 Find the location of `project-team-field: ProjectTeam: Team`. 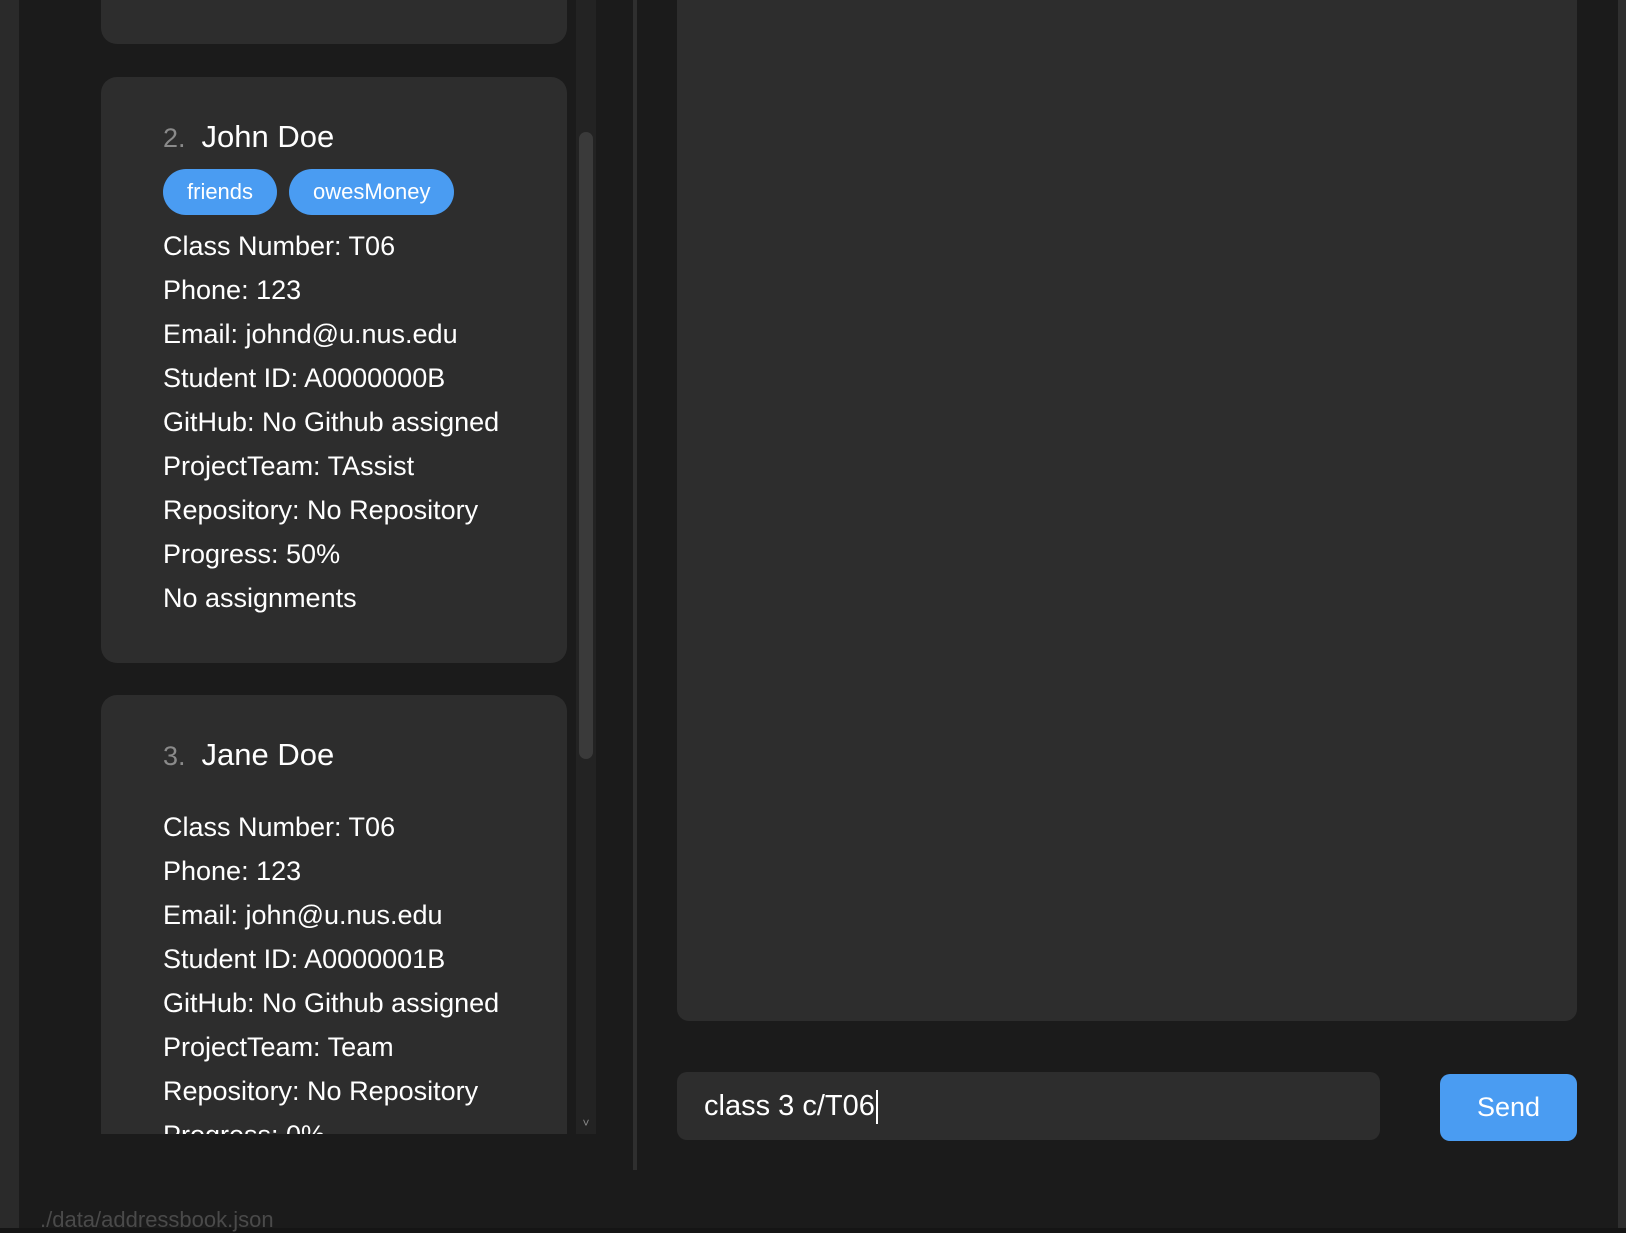

project-team-field: ProjectTeam: Team is located at coordinates (278, 1047).